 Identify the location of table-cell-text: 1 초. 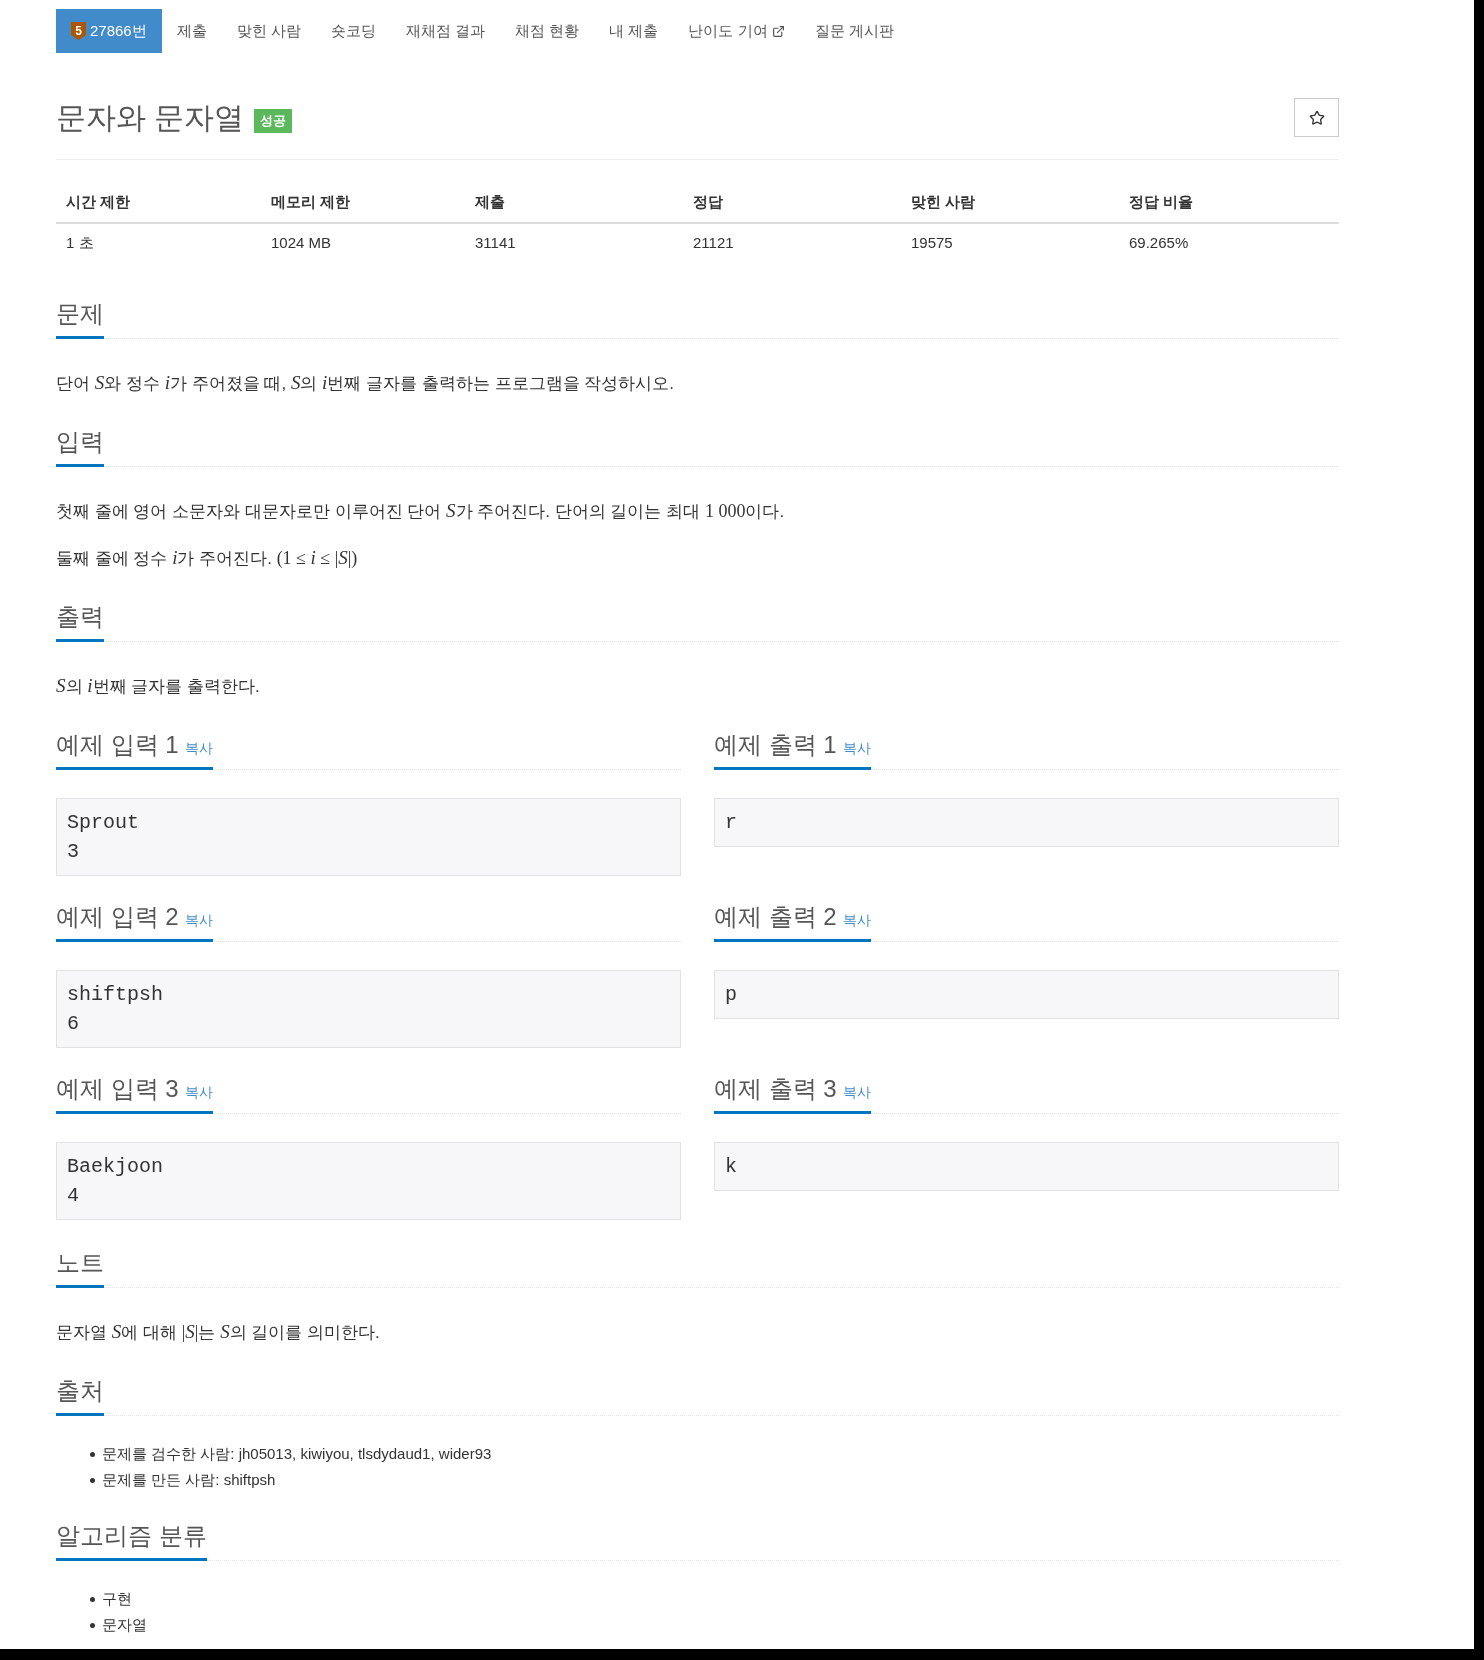
(80, 243).